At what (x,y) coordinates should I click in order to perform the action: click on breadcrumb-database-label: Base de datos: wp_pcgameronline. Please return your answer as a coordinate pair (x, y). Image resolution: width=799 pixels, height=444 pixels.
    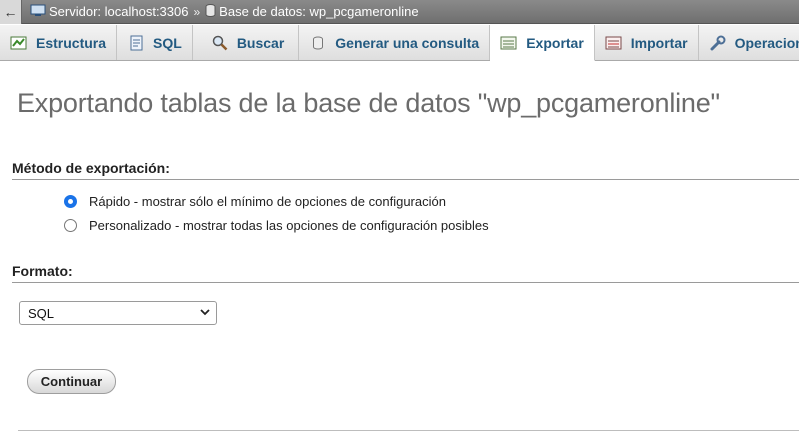
    Looking at the image, I should click on (318, 11).